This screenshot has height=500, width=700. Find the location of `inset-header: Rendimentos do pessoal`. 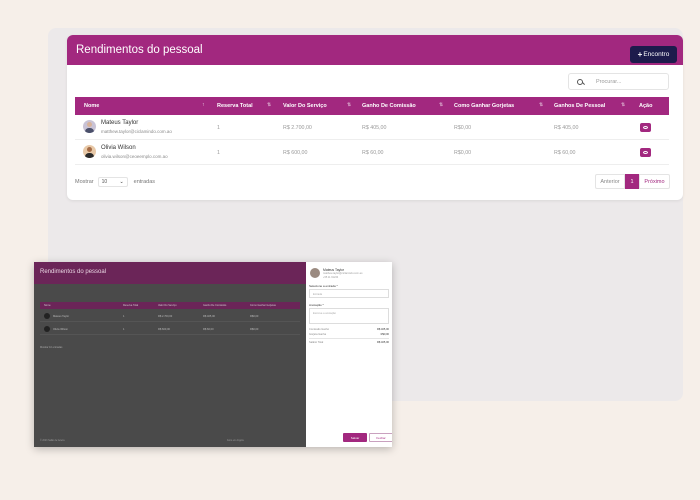

inset-header: Rendimentos do pessoal is located at coordinates (170, 273).